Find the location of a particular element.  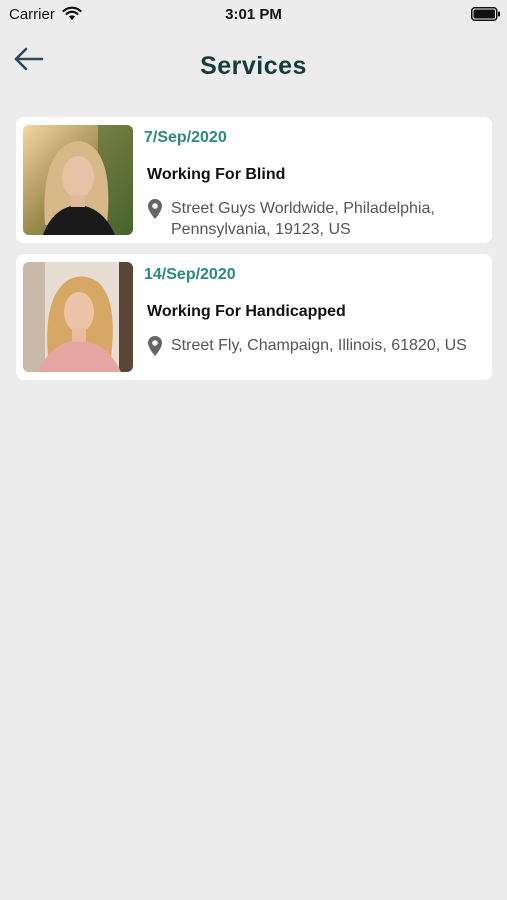

status-time: 3:01 PM is located at coordinates (253, 14).